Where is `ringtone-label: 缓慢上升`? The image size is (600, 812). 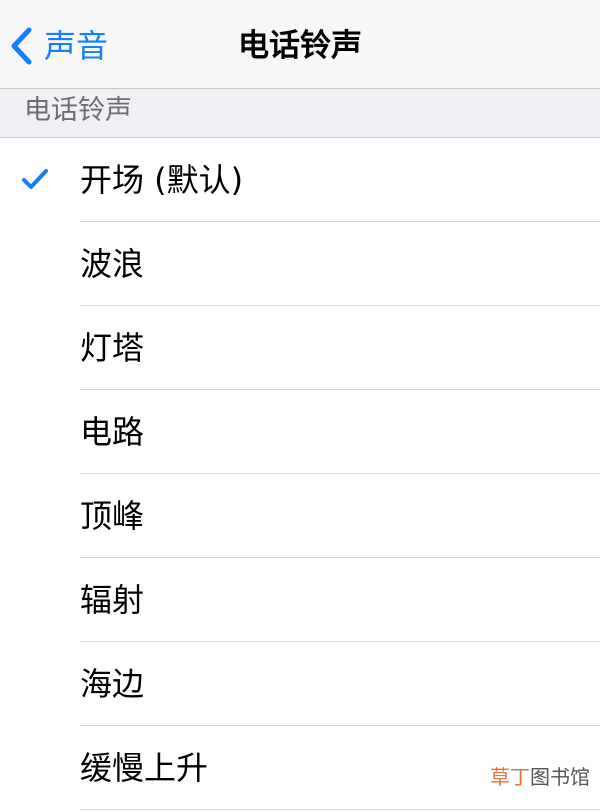 ringtone-label: 缓慢上升 is located at coordinates (144, 768).